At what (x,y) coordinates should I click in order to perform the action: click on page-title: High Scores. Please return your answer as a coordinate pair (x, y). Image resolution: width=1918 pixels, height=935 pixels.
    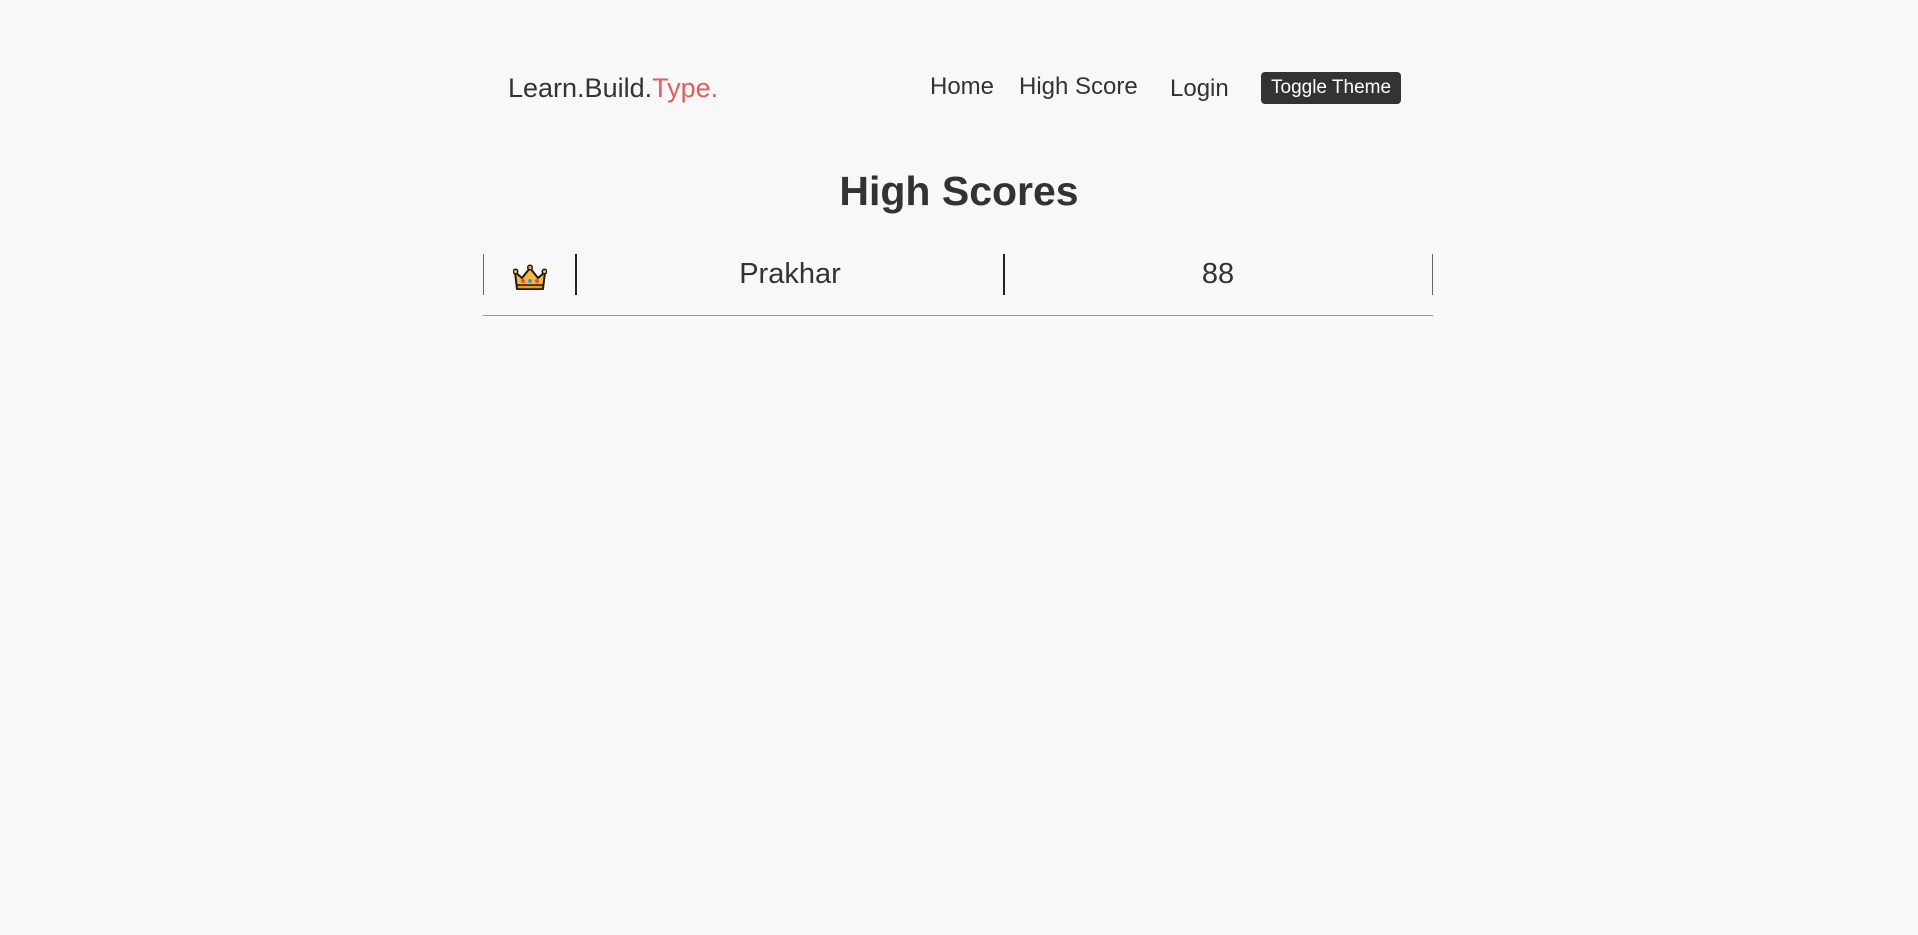
    Looking at the image, I should click on (959, 191).